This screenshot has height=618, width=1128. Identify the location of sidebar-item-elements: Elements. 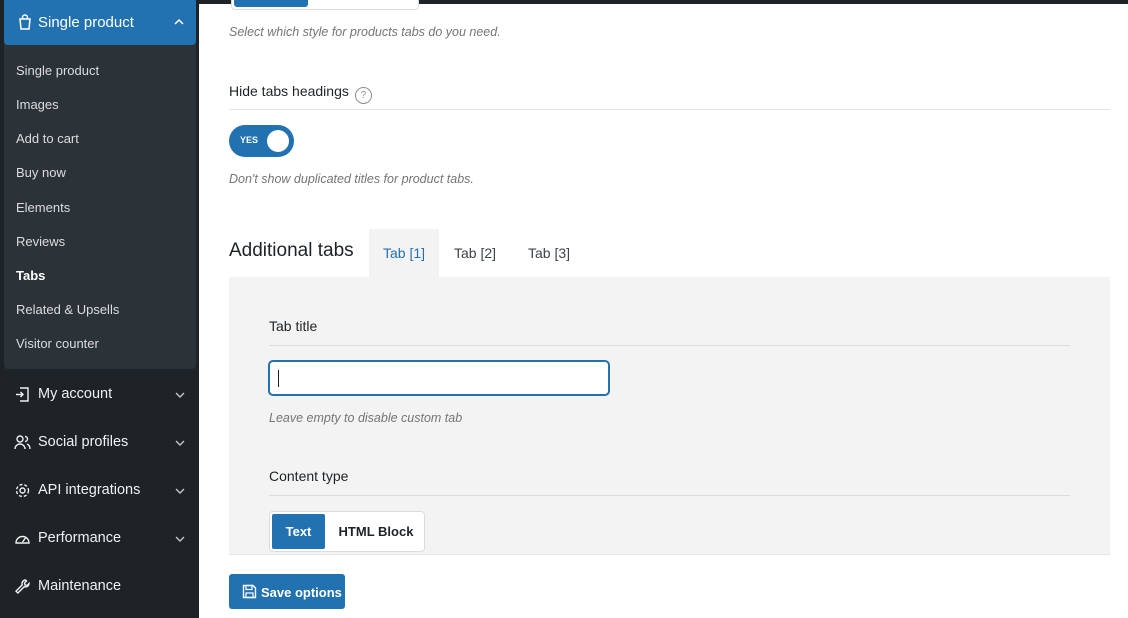
(43, 207).